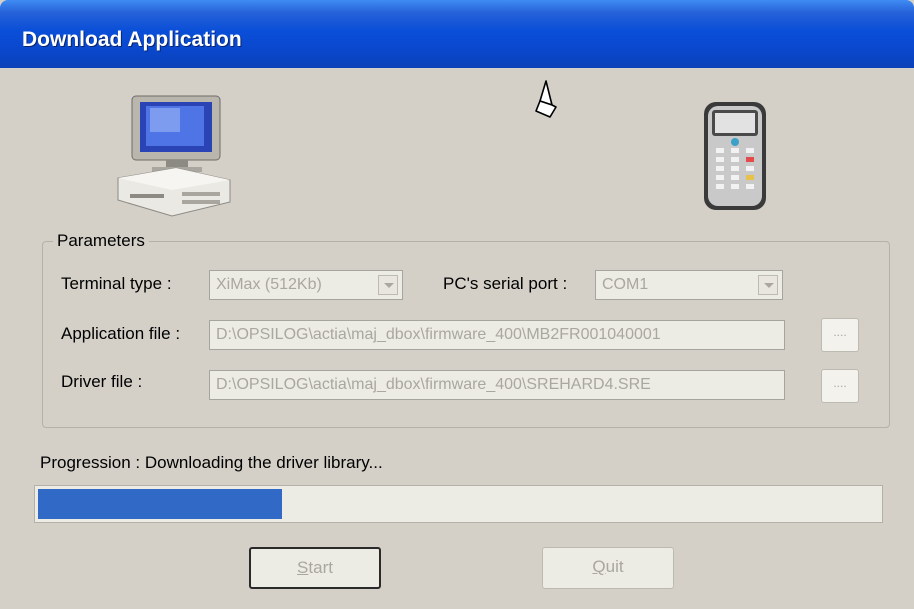  Describe the element at coordinates (735, 156) in the screenshot. I see `handheld-terminal-icon` at that location.